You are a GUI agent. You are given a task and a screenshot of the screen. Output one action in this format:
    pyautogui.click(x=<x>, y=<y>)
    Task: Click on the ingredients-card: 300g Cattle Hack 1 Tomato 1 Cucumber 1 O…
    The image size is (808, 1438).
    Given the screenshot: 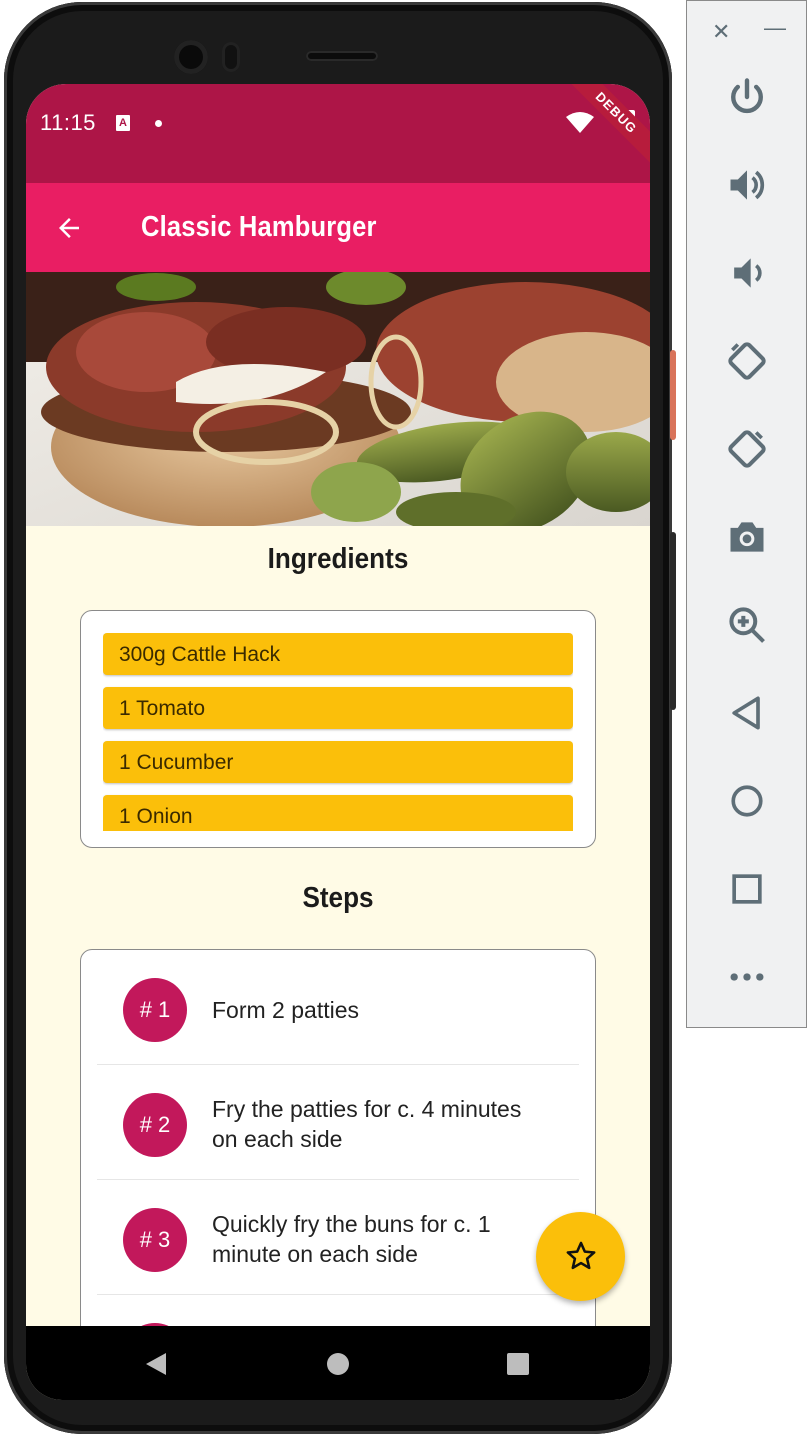 What is the action you would take?
    pyautogui.click(x=338, y=729)
    